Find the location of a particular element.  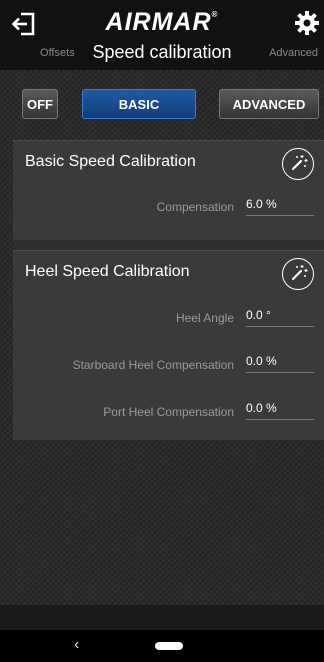

panel-title: Basic Speed Calibration is located at coordinates (110, 161).